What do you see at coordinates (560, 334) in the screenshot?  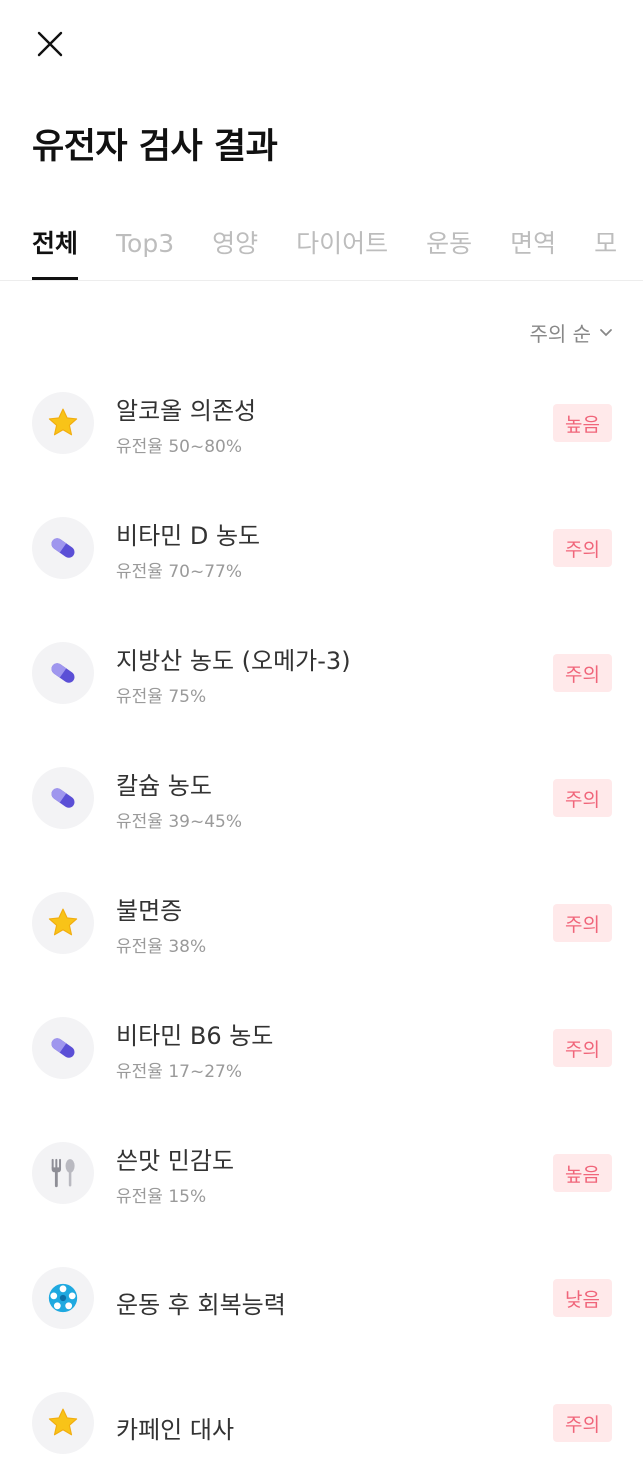 I see `sort-label: 주의 순` at bounding box center [560, 334].